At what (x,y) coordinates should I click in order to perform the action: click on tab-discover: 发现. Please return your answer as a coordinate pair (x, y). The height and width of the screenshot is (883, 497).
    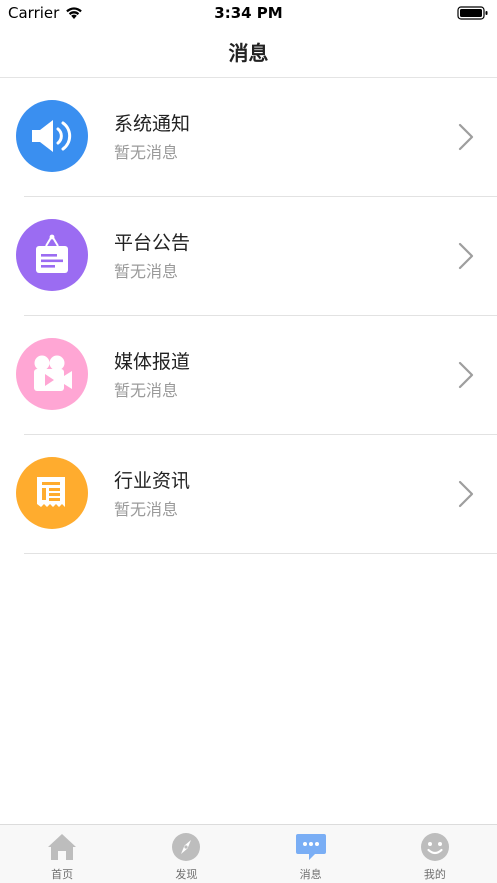
    Looking at the image, I should click on (186, 854).